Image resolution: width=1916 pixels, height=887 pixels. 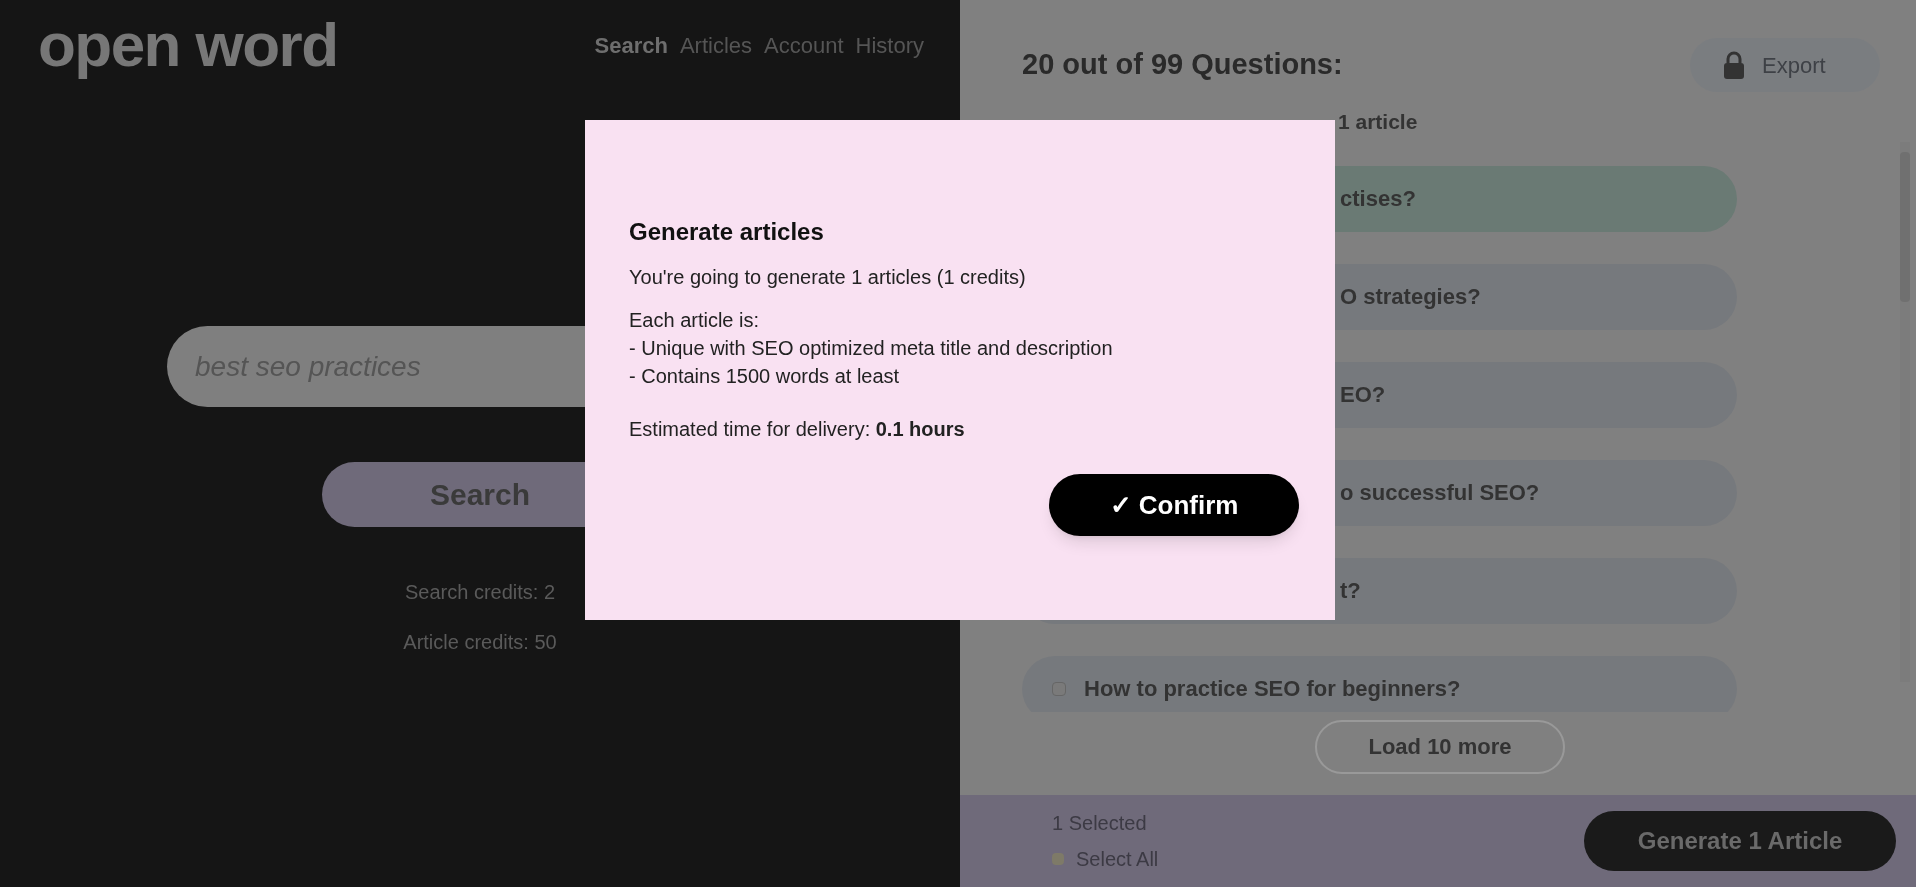 I want to click on lock-icon, so click(x=1734, y=65).